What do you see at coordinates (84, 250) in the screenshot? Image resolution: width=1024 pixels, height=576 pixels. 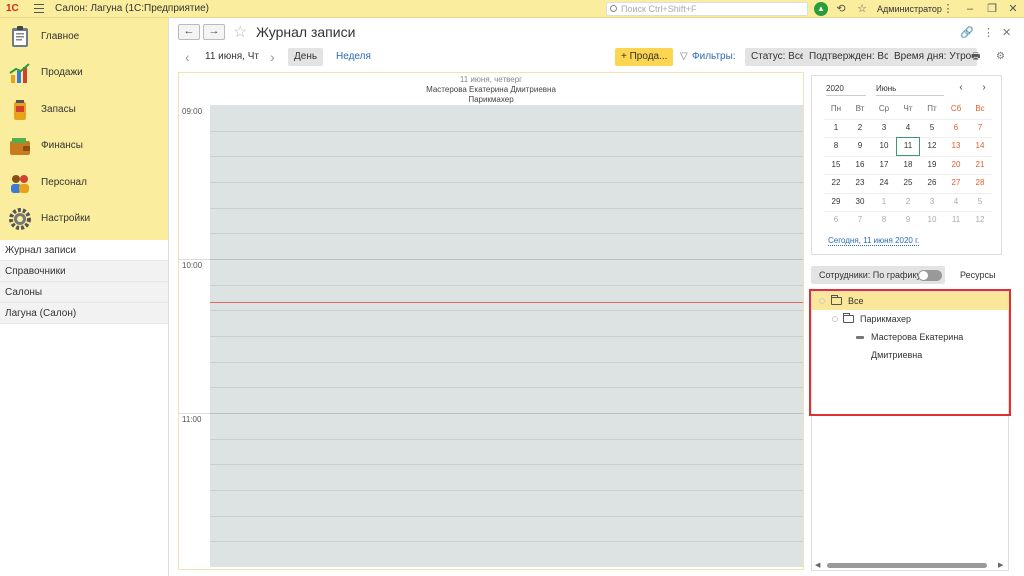 I see `nav-link-journal: Журнал записи` at bounding box center [84, 250].